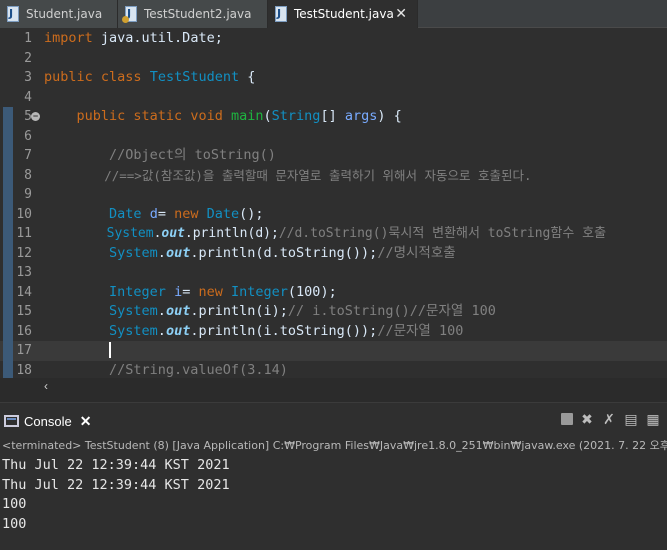 The image size is (667, 550). Describe the element at coordinates (587, 419) in the screenshot. I see `remove-launch-icon: ✖` at that location.